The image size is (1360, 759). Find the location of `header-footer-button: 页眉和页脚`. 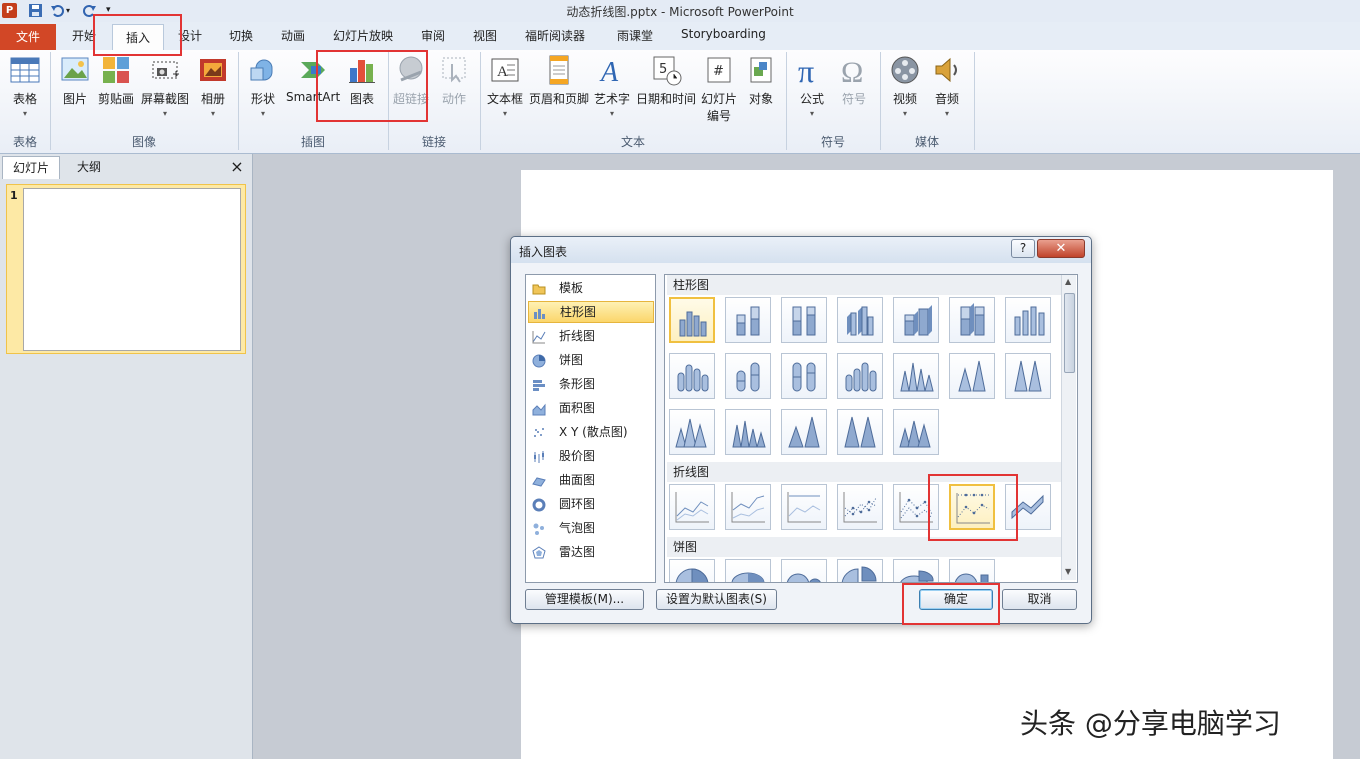

header-footer-button: 页眉和页脚 is located at coordinates (559, 80).